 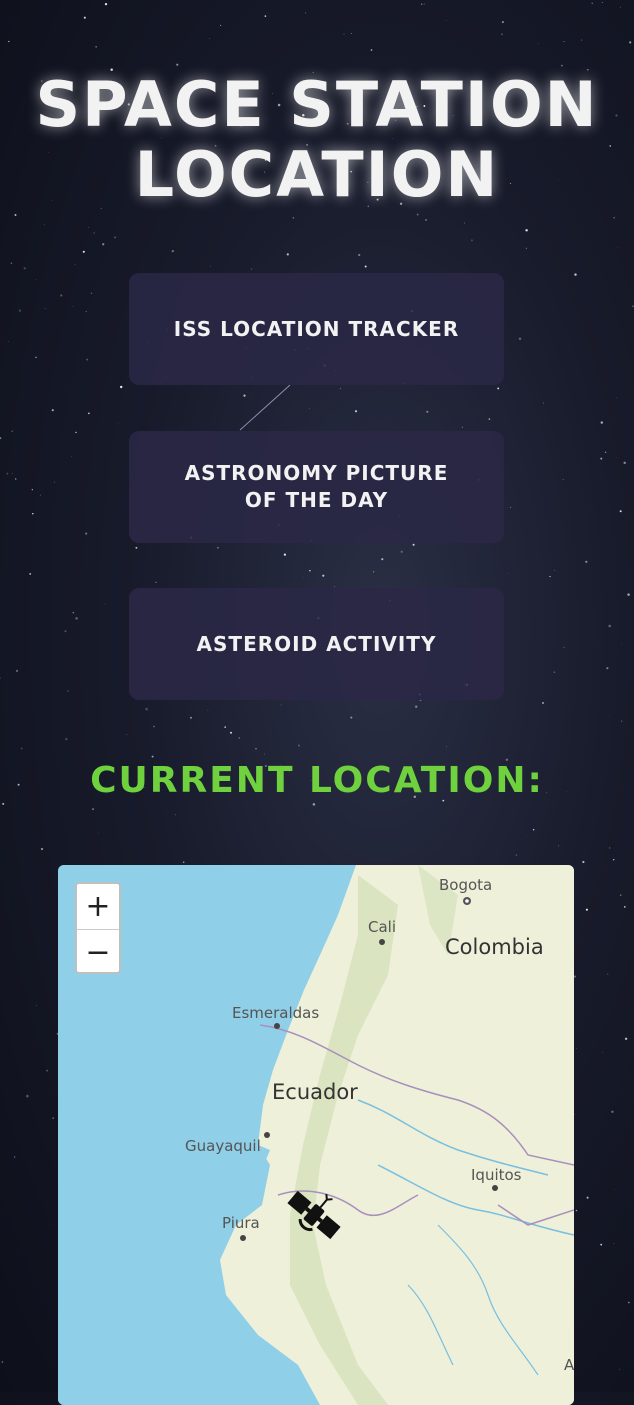 I want to click on satellite-icon, so click(x=314, y=1215).